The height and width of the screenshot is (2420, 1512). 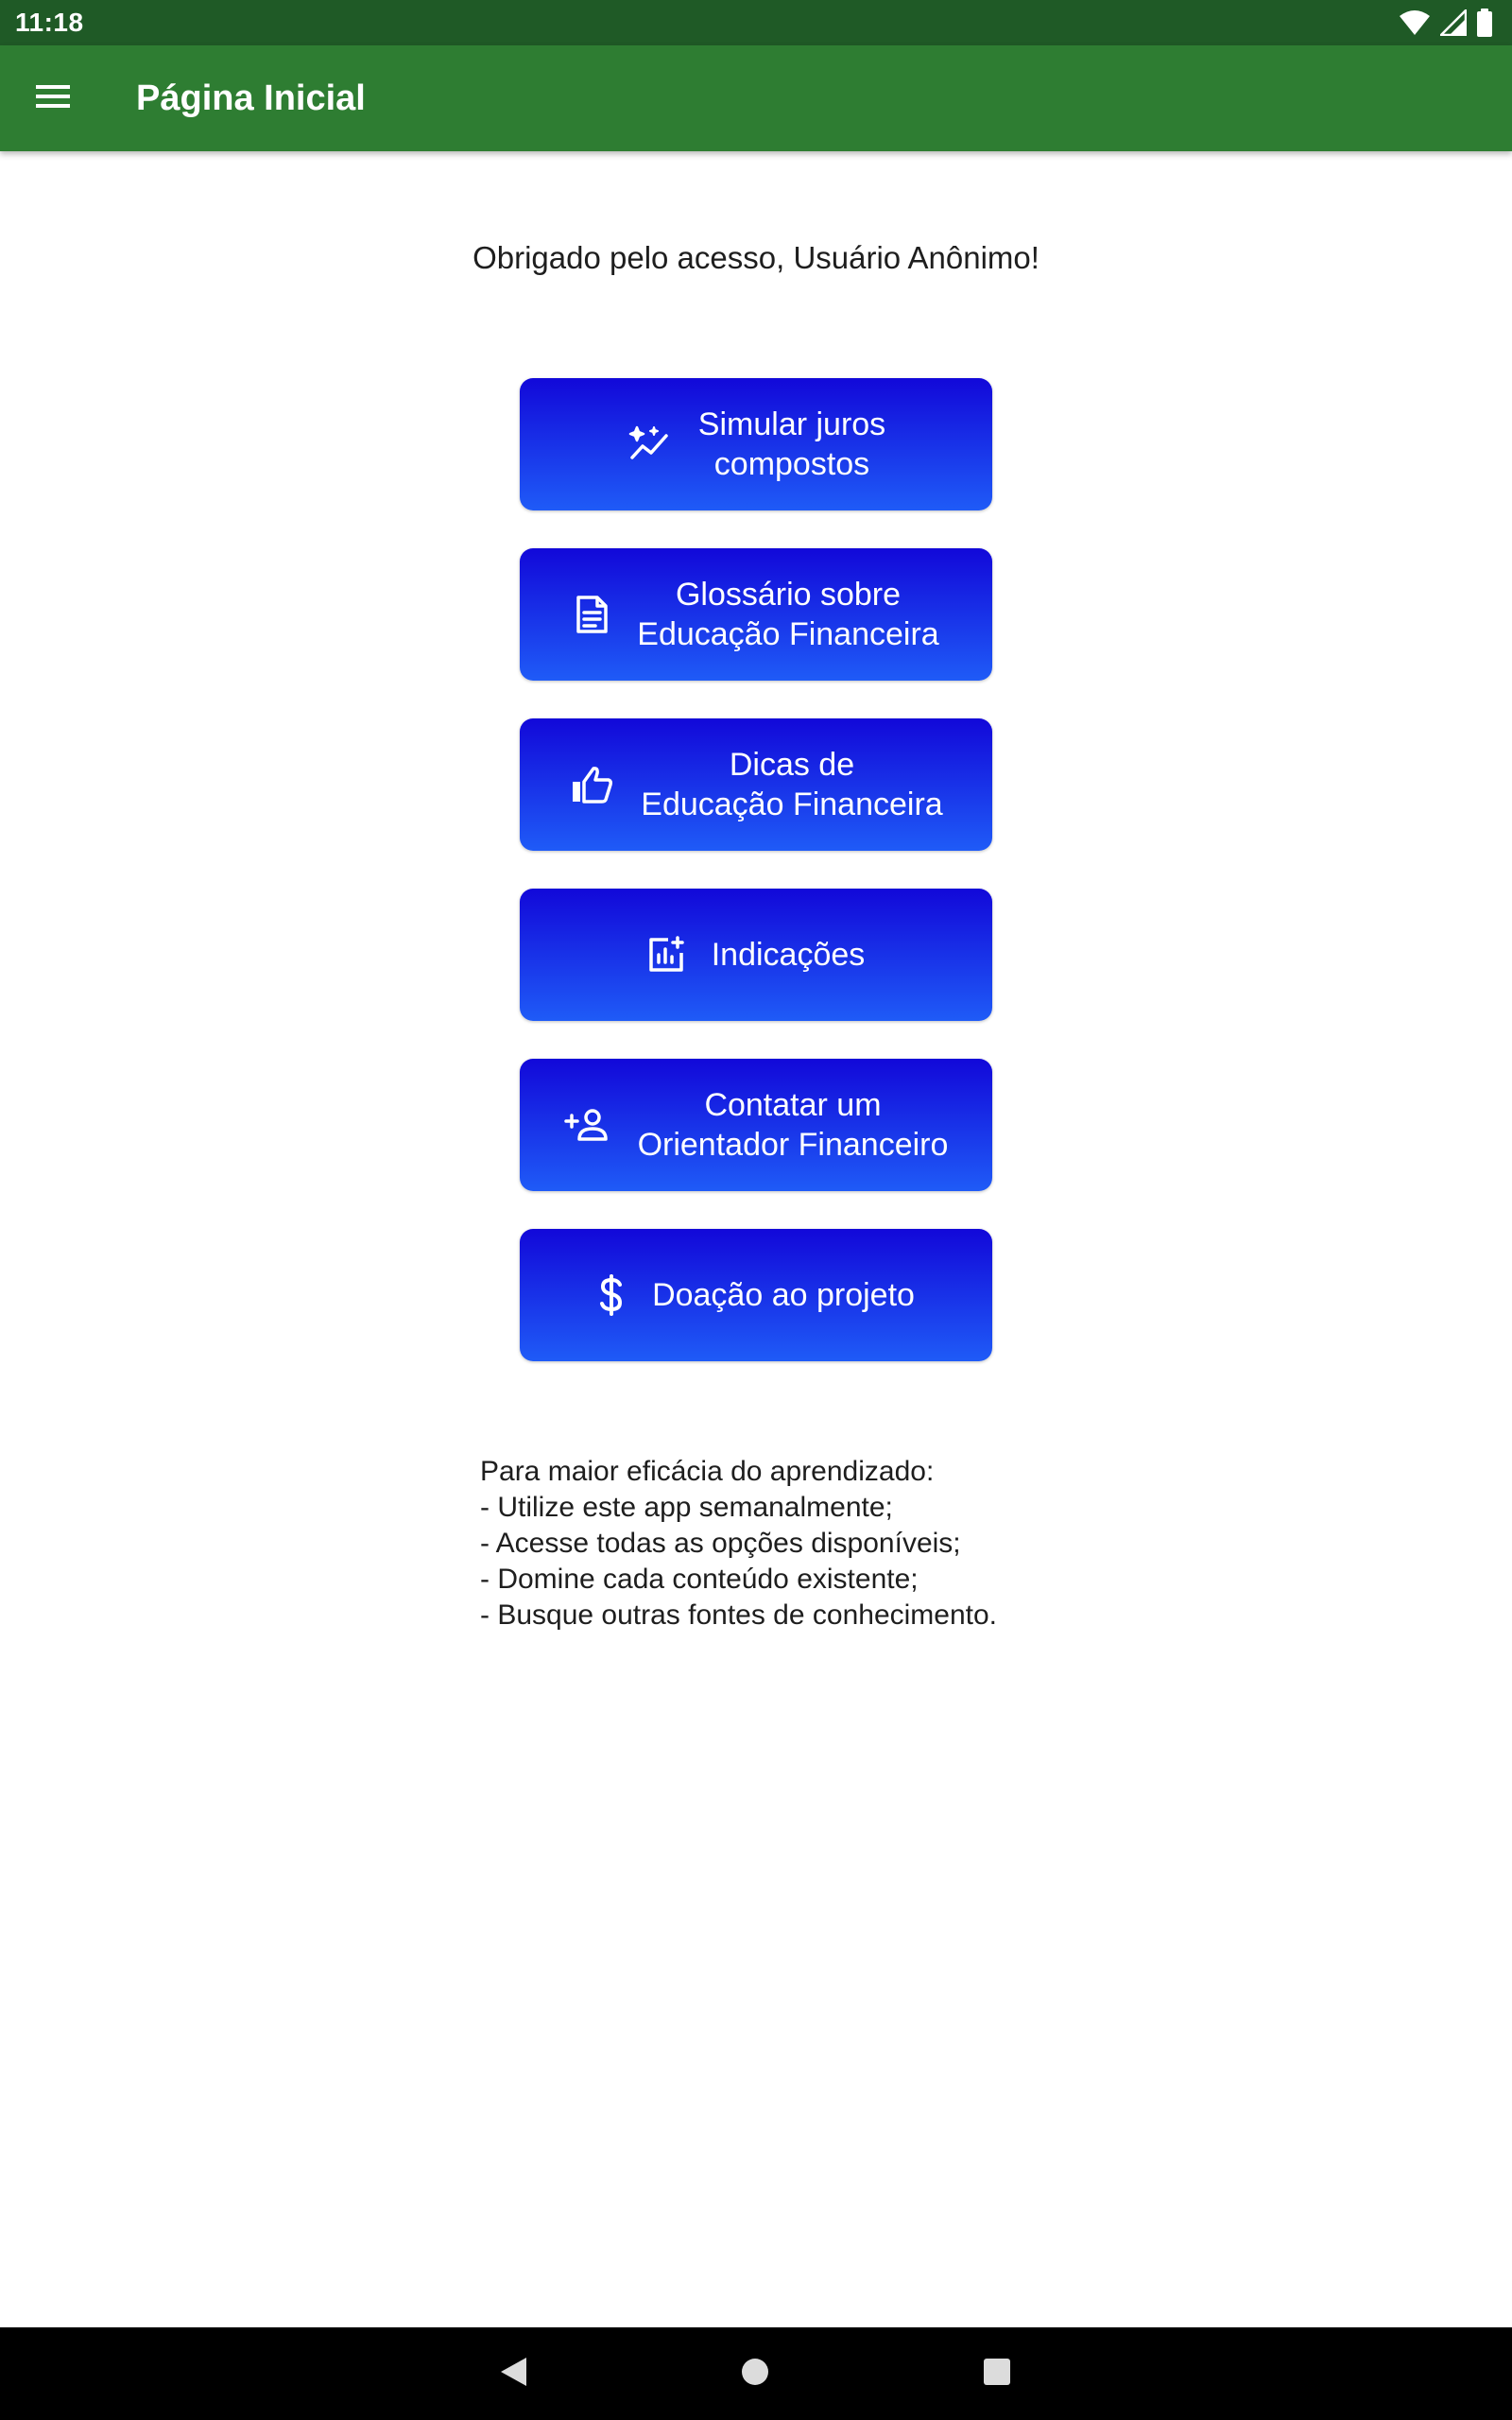 I want to click on contact-advisor-label: Contatar um Orientador Financeiro, so click(x=793, y=1125).